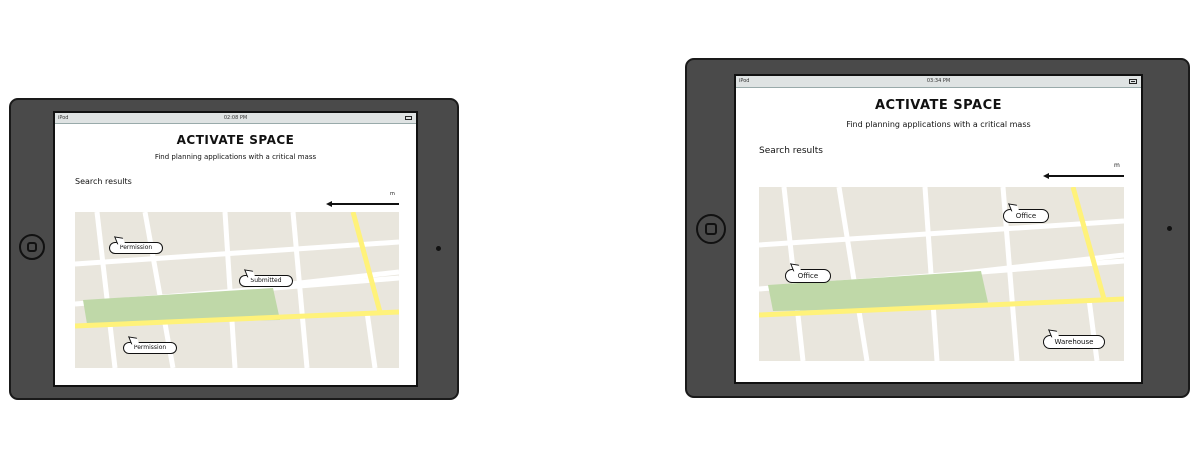 This screenshot has height=459, width=1200. Describe the element at coordinates (136, 248) in the screenshot. I see `map-marker-1: Permission` at that location.